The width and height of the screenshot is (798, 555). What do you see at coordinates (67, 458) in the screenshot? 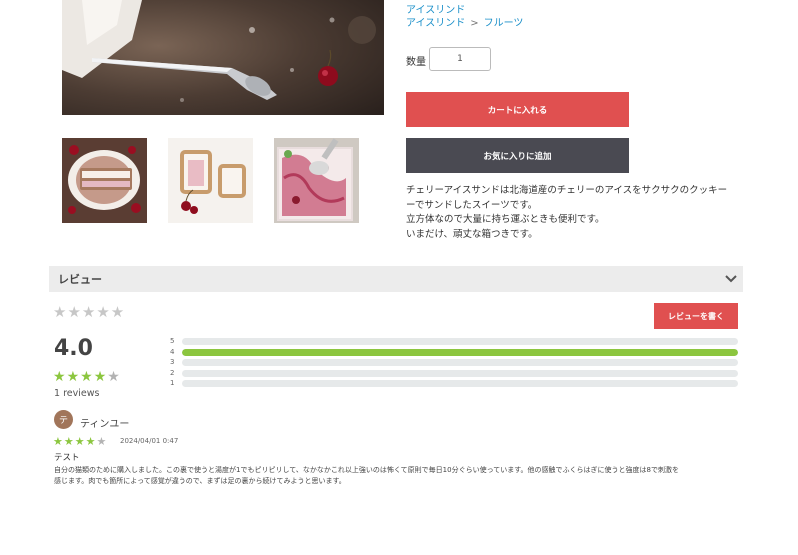
I see `review-title: テスト` at bounding box center [67, 458].